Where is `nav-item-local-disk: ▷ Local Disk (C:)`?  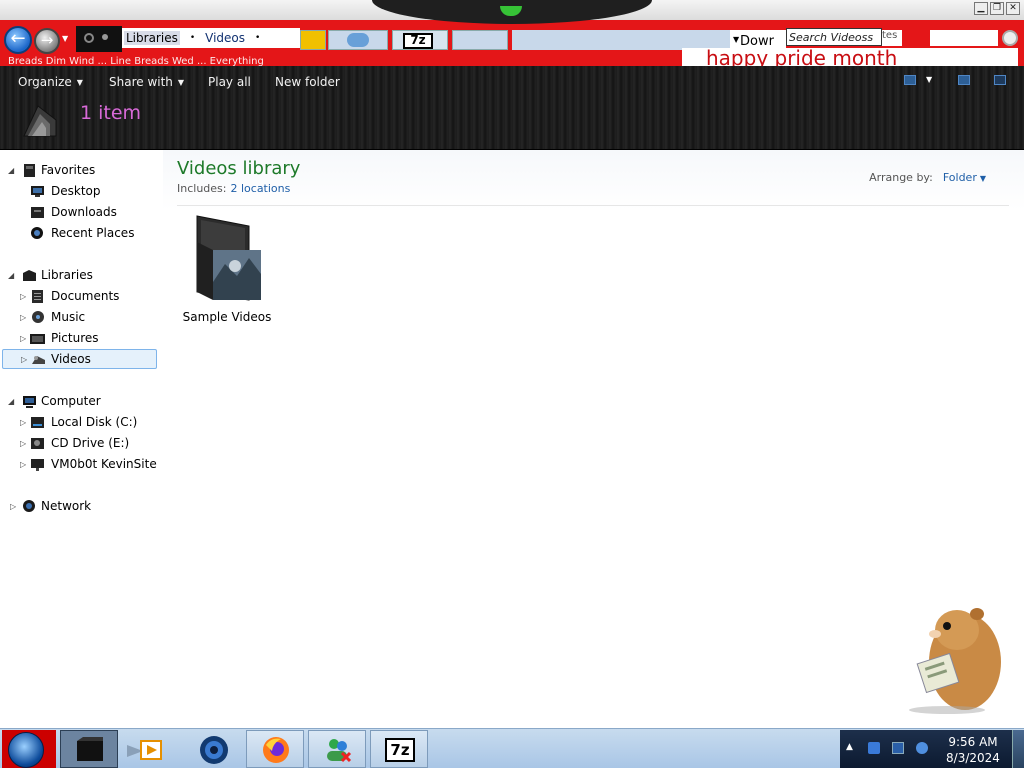
nav-item-local-disk: ▷ Local Disk (C:) is located at coordinates (83, 422).